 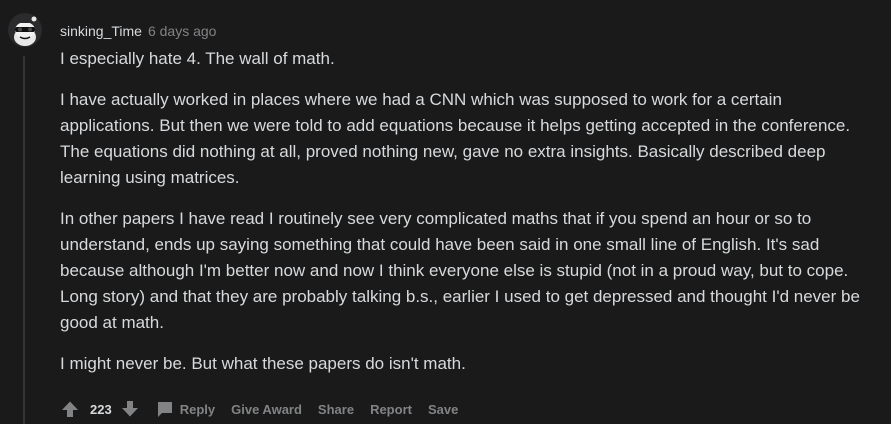 What do you see at coordinates (70, 409) in the screenshot?
I see `upvote-arrow-icon` at bounding box center [70, 409].